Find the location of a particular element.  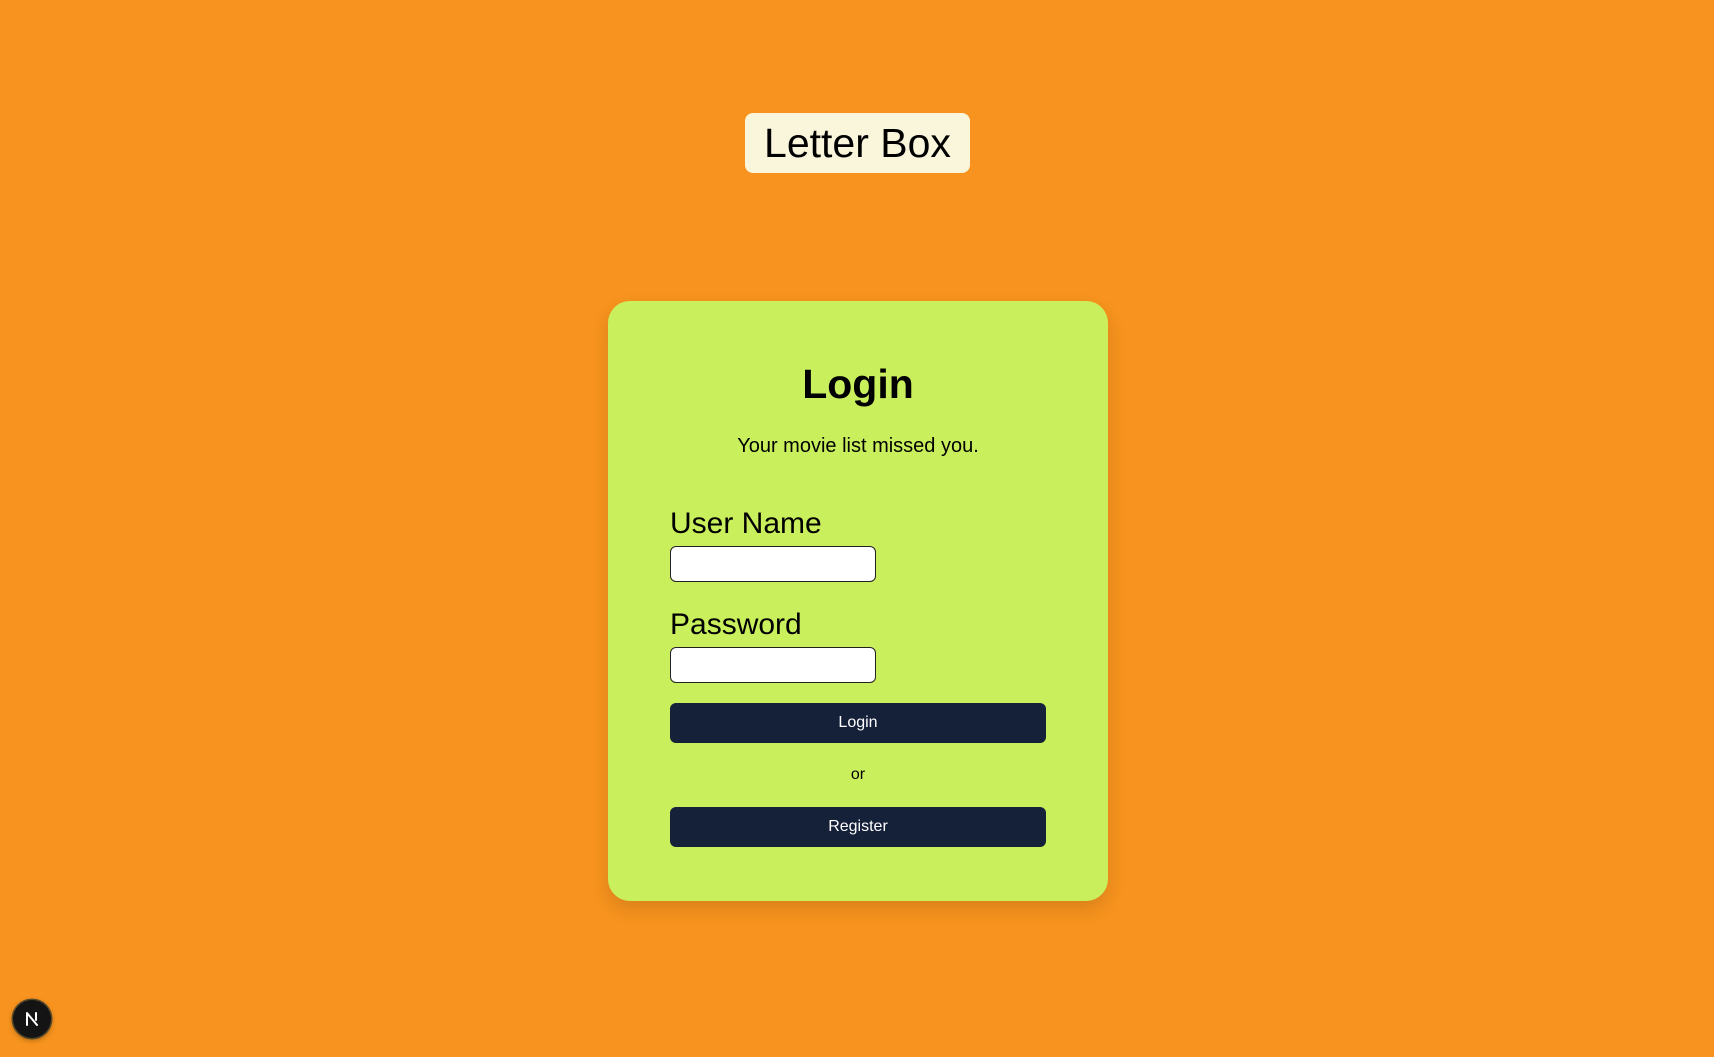

app-title: Letter Box is located at coordinates (857, 142).